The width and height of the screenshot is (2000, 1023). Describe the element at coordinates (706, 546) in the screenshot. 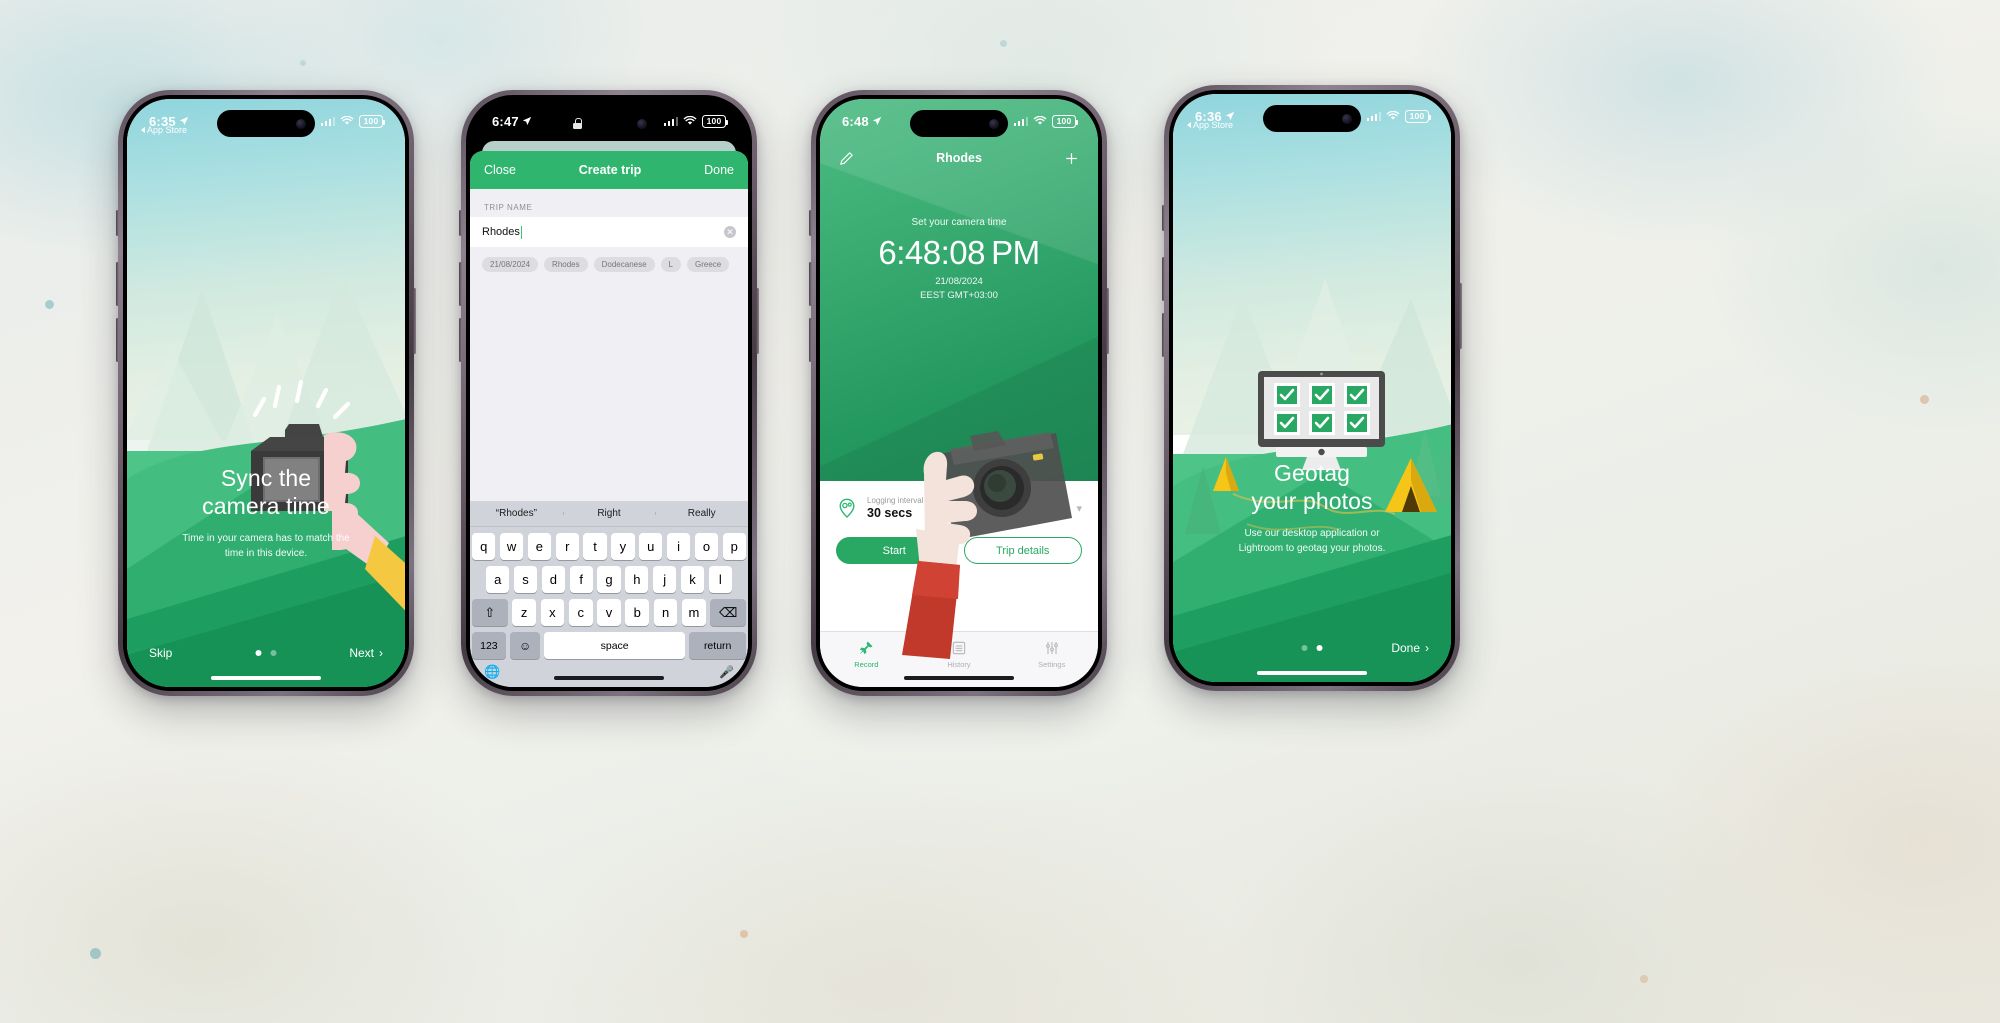

I see `key-o: o` at that location.